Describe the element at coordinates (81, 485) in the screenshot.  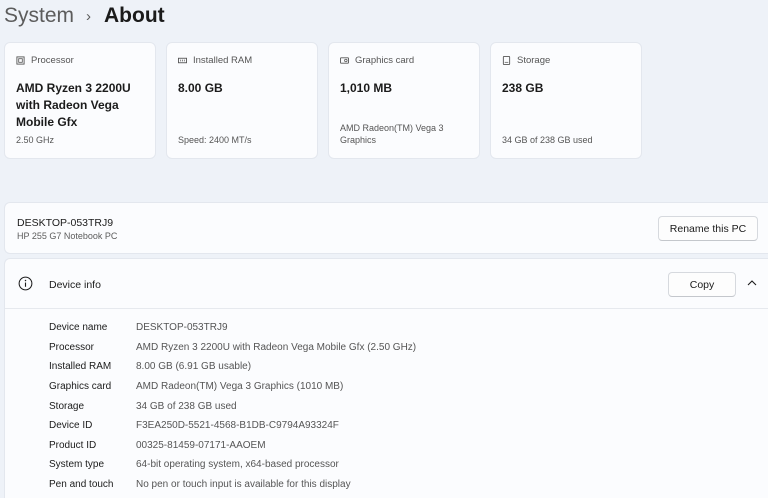
I see `info-key: Pen and touch` at that location.